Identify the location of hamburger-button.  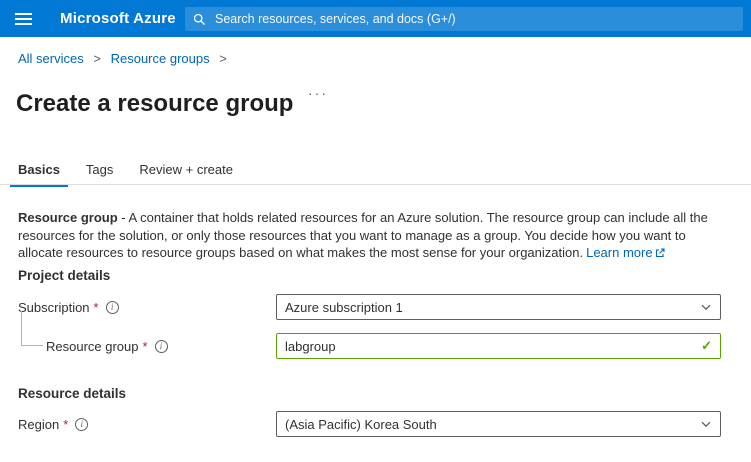
(23, 18).